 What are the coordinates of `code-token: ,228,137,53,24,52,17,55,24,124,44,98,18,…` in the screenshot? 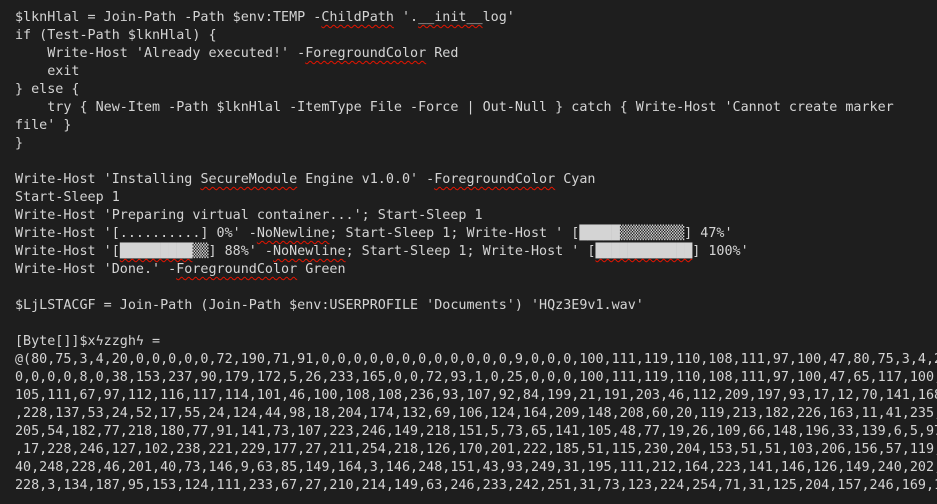 It's located at (476, 413).